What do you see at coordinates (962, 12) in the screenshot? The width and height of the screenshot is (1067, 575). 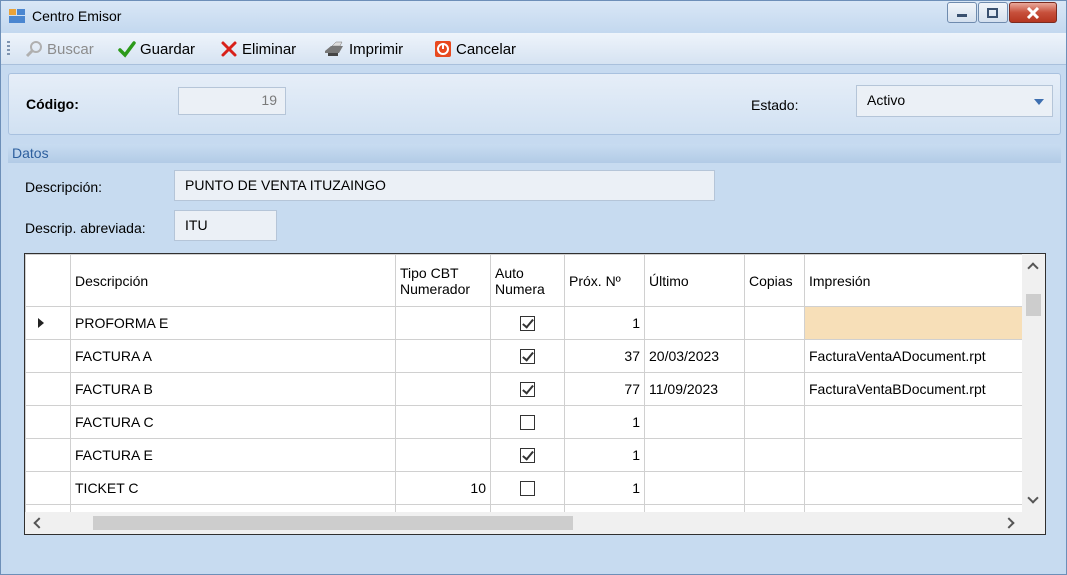 I see `minimize-button` at bounding box center [962, 12].